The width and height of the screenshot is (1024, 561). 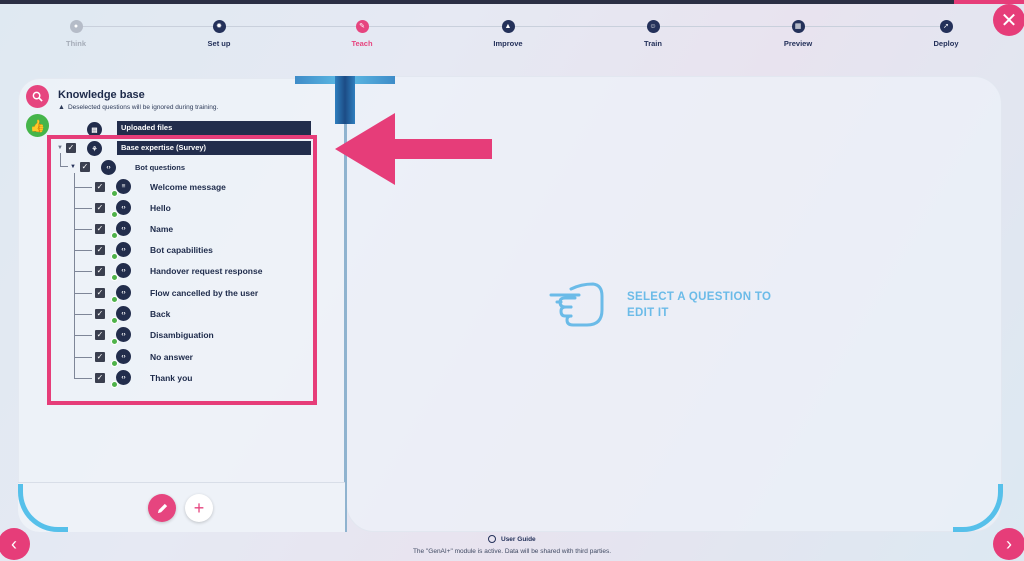 What do you see at coordinates (798, 43) in the screenshot?
I see `step-label: Preview` at bounding box center [798, 43].